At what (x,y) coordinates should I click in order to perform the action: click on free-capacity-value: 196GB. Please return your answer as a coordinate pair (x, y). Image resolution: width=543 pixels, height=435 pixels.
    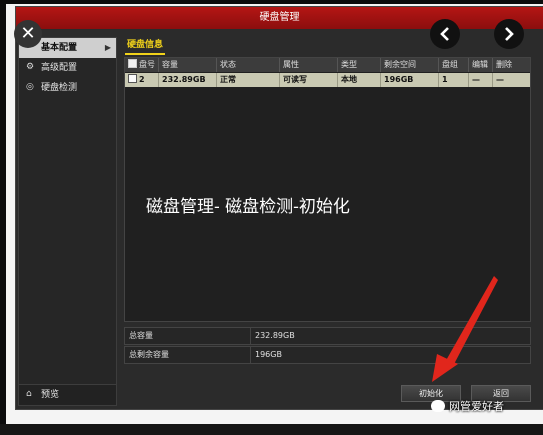
    Looking at the image, I should click on (266, 355).